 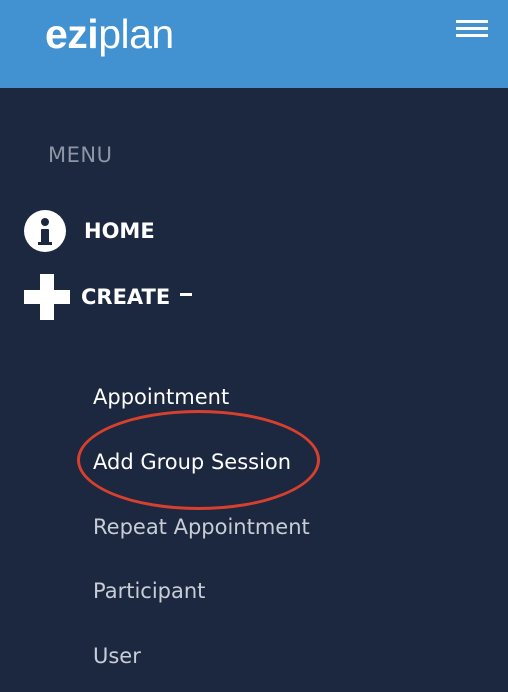 I want to click on eziplan-logo: eziplan, so click(x=109, y=34).